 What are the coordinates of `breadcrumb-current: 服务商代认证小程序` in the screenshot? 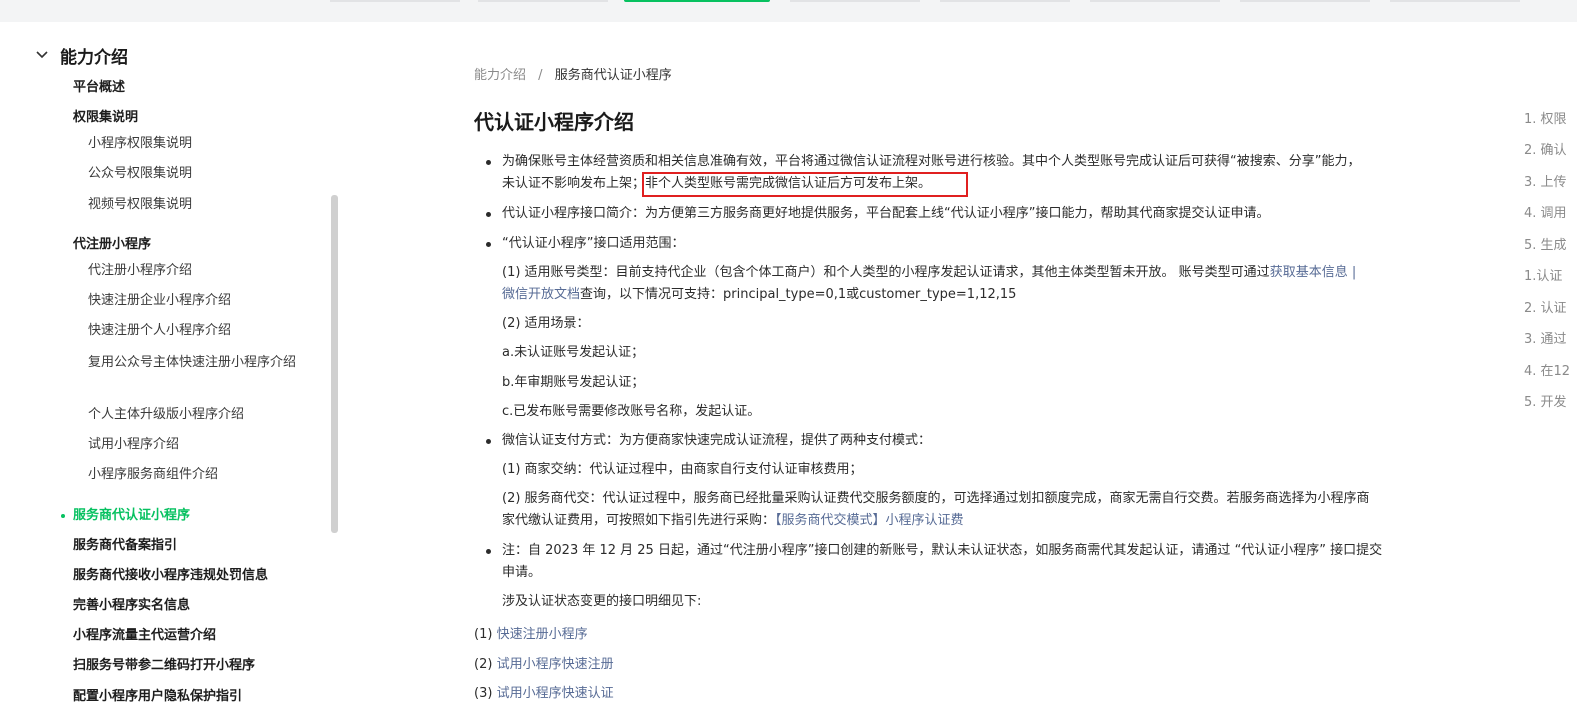 It's located at (613, 75).